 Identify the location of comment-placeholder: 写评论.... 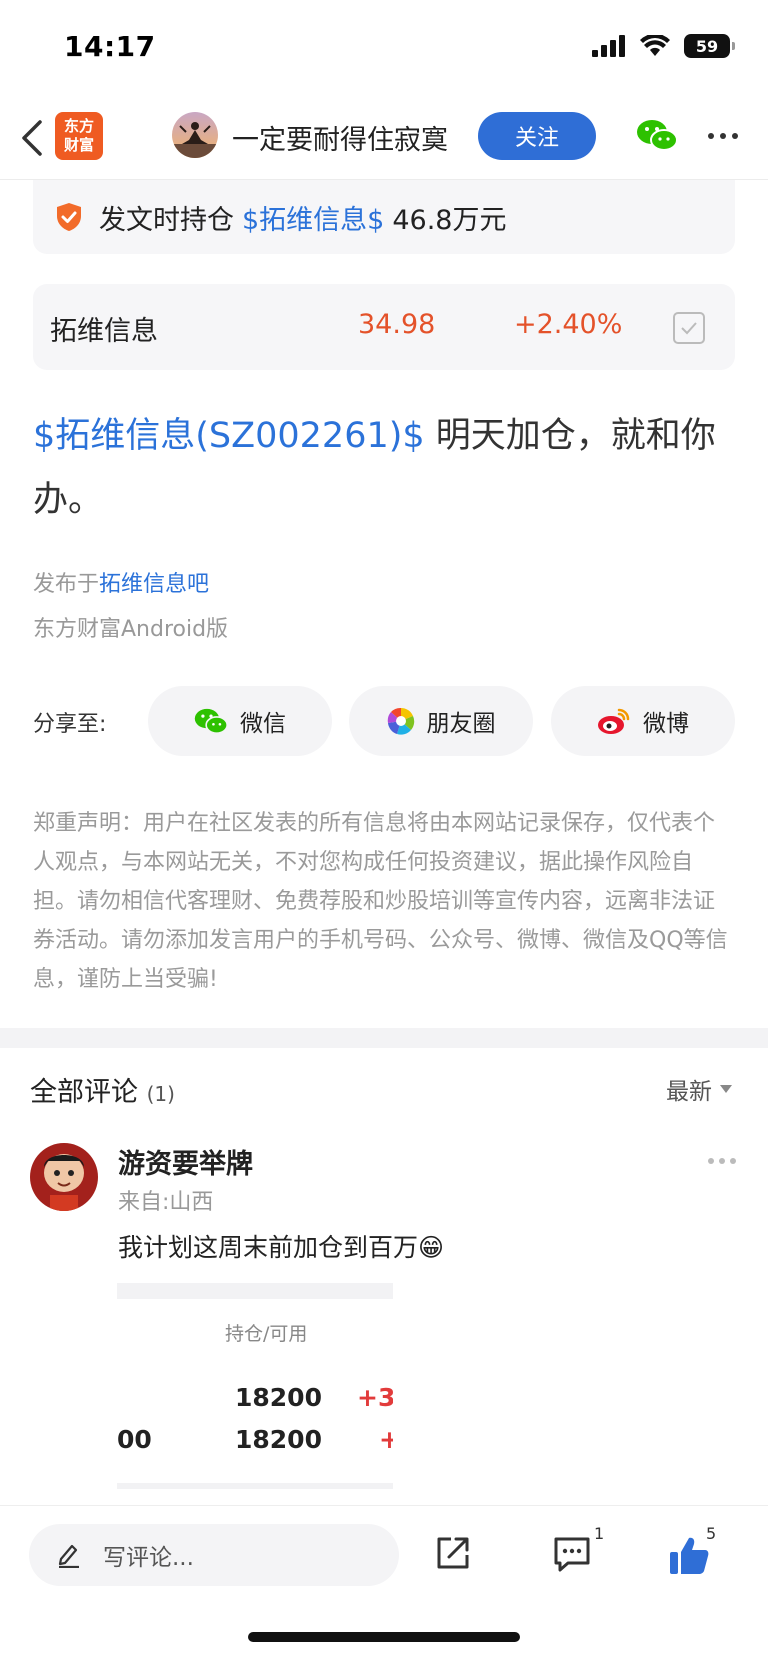
(148, 1558).